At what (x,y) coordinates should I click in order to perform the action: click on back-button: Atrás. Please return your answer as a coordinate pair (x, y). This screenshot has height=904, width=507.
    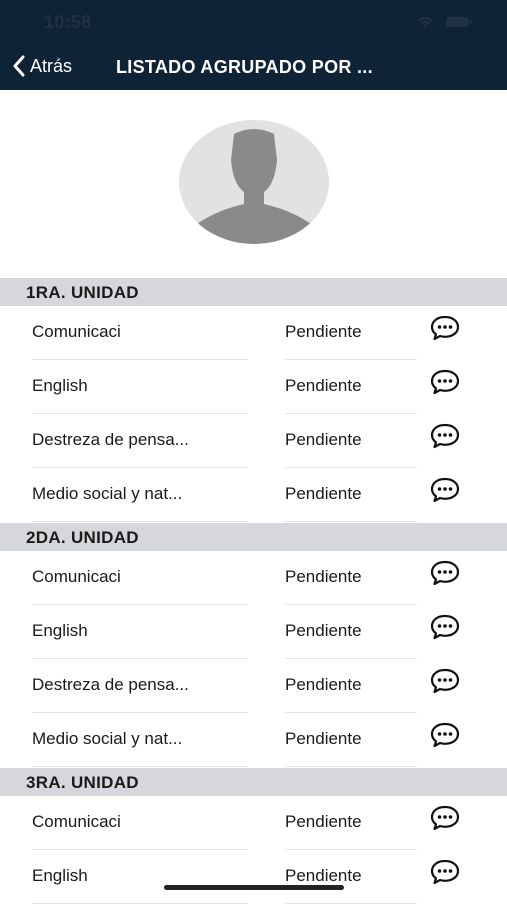
    Looking at the image, I should click on (42, 66).